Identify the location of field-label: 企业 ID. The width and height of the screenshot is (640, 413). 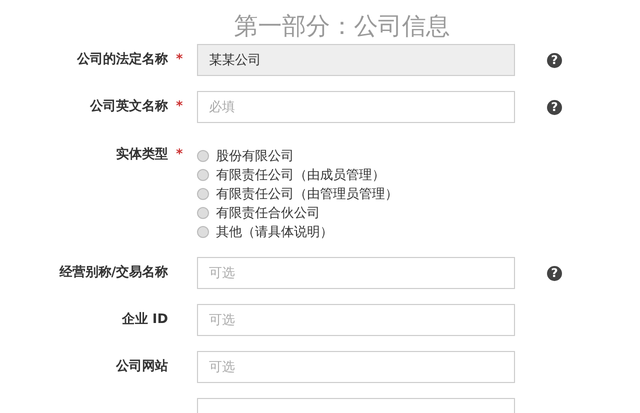
(144, 320).